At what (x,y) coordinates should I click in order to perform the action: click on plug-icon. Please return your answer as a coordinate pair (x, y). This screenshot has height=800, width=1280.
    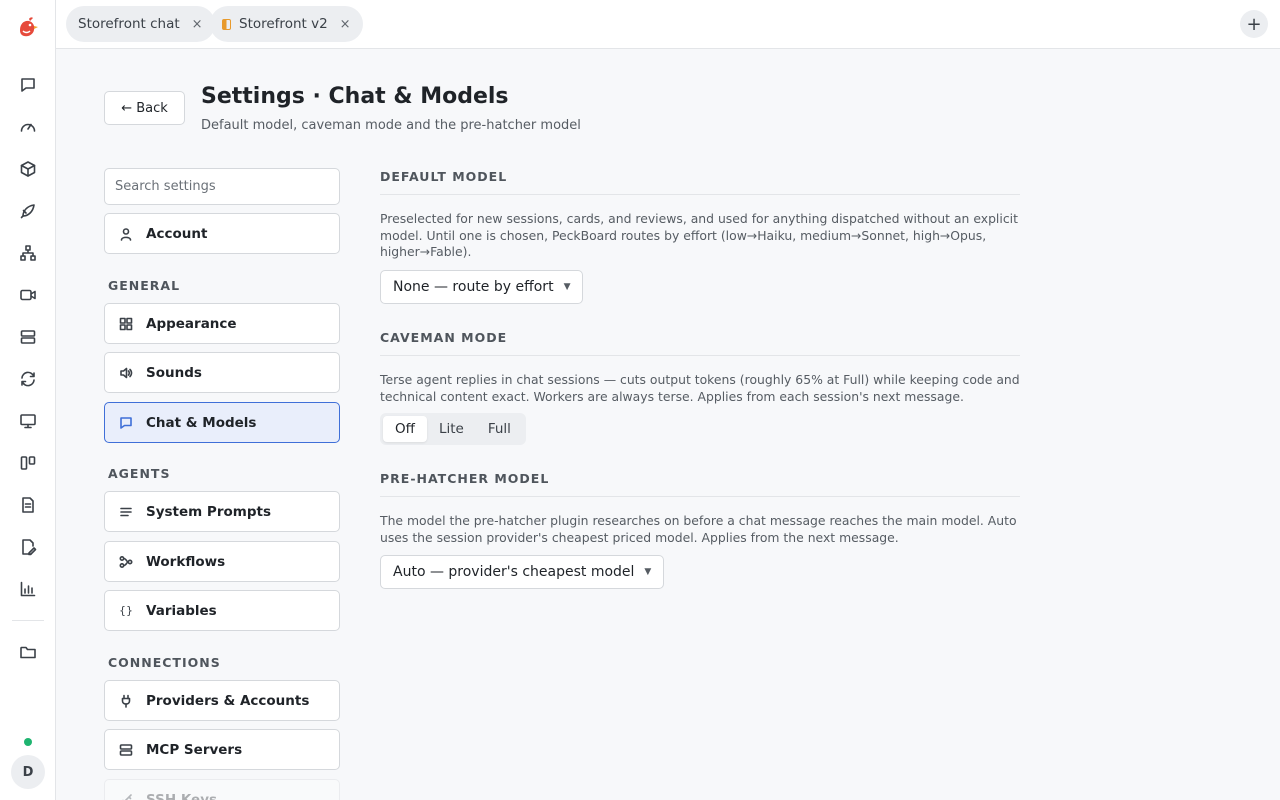
    Looking at the image, I should click on (126, 701).